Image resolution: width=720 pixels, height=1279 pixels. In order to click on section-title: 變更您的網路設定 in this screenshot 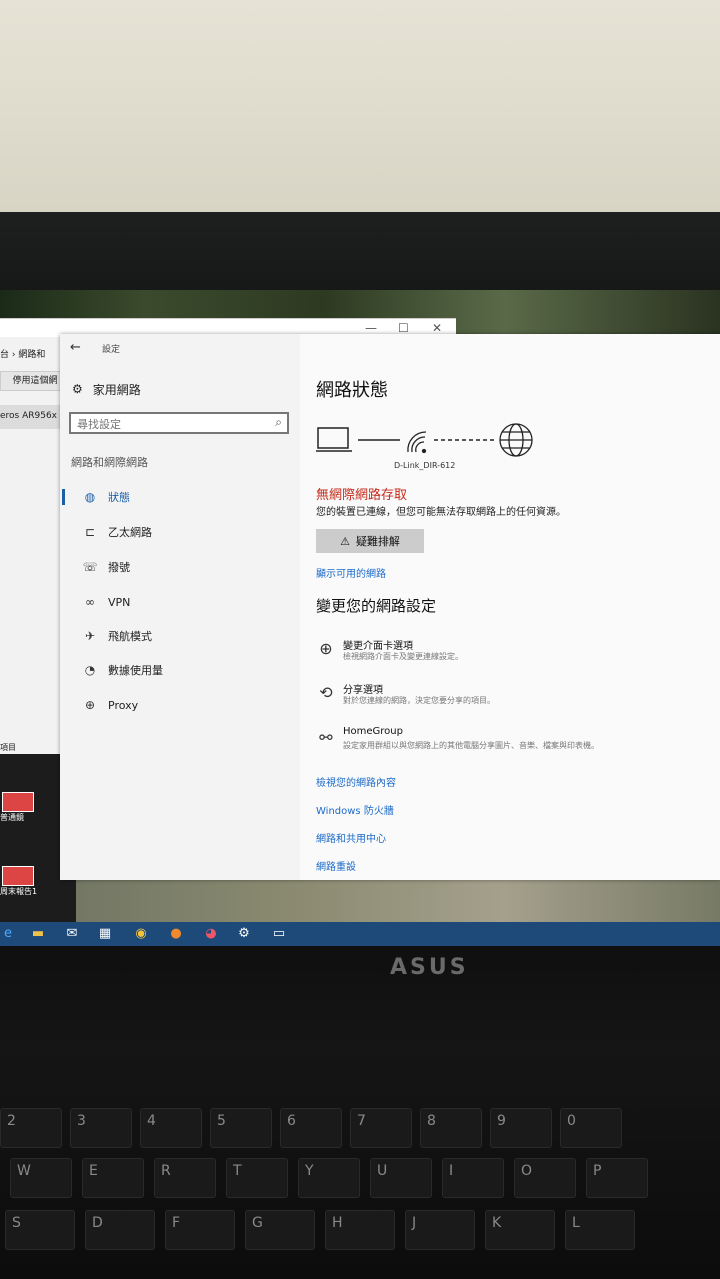, I will do `click(376, 606)`.